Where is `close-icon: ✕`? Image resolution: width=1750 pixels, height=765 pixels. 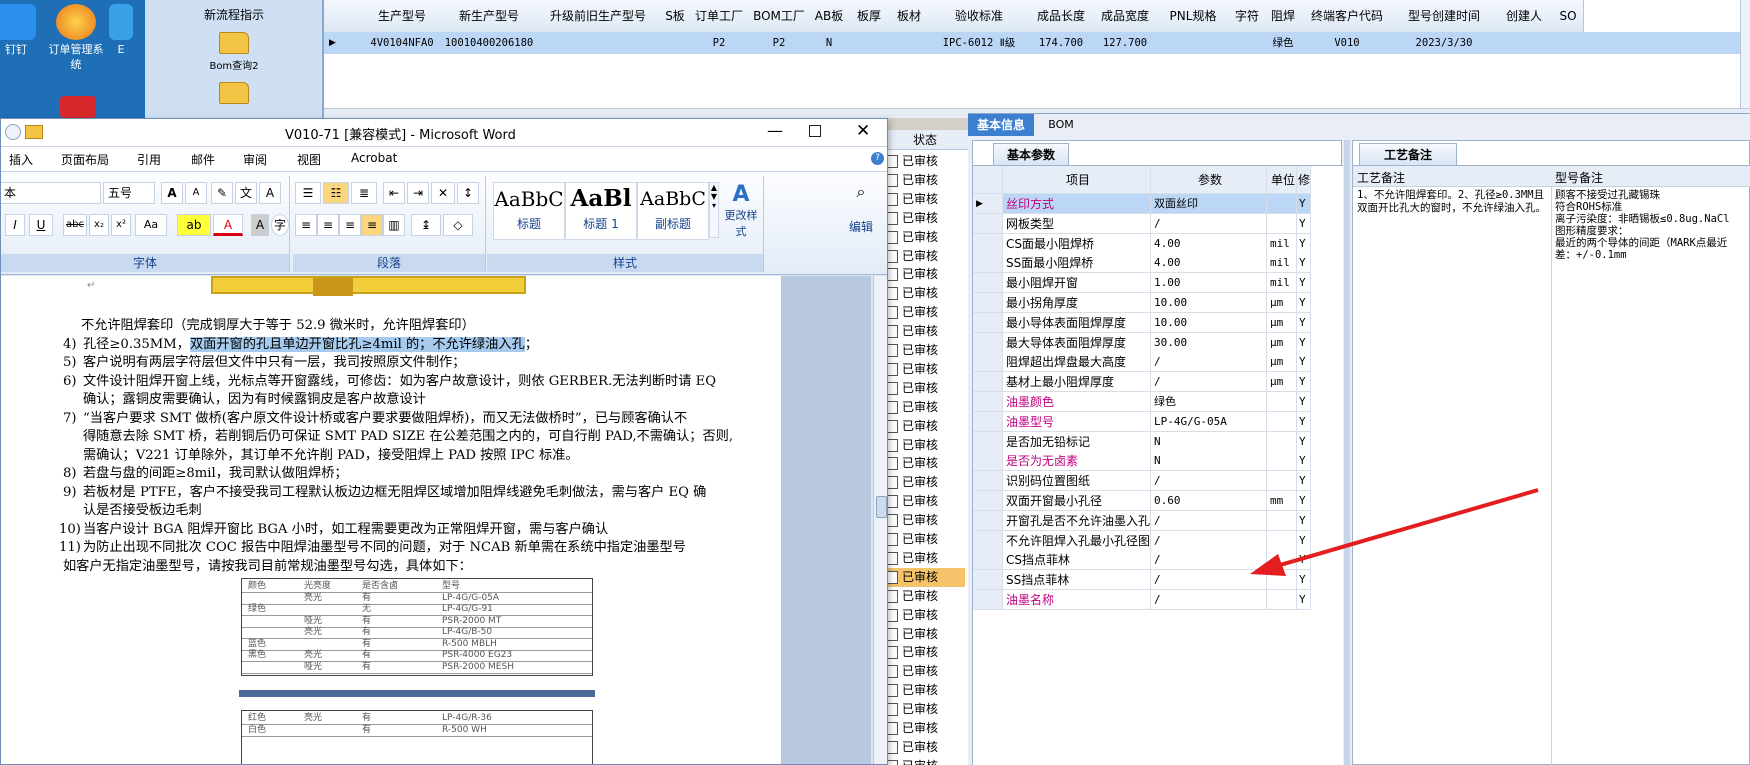
close-icon: ✕ is located at coordinates (863, 131).